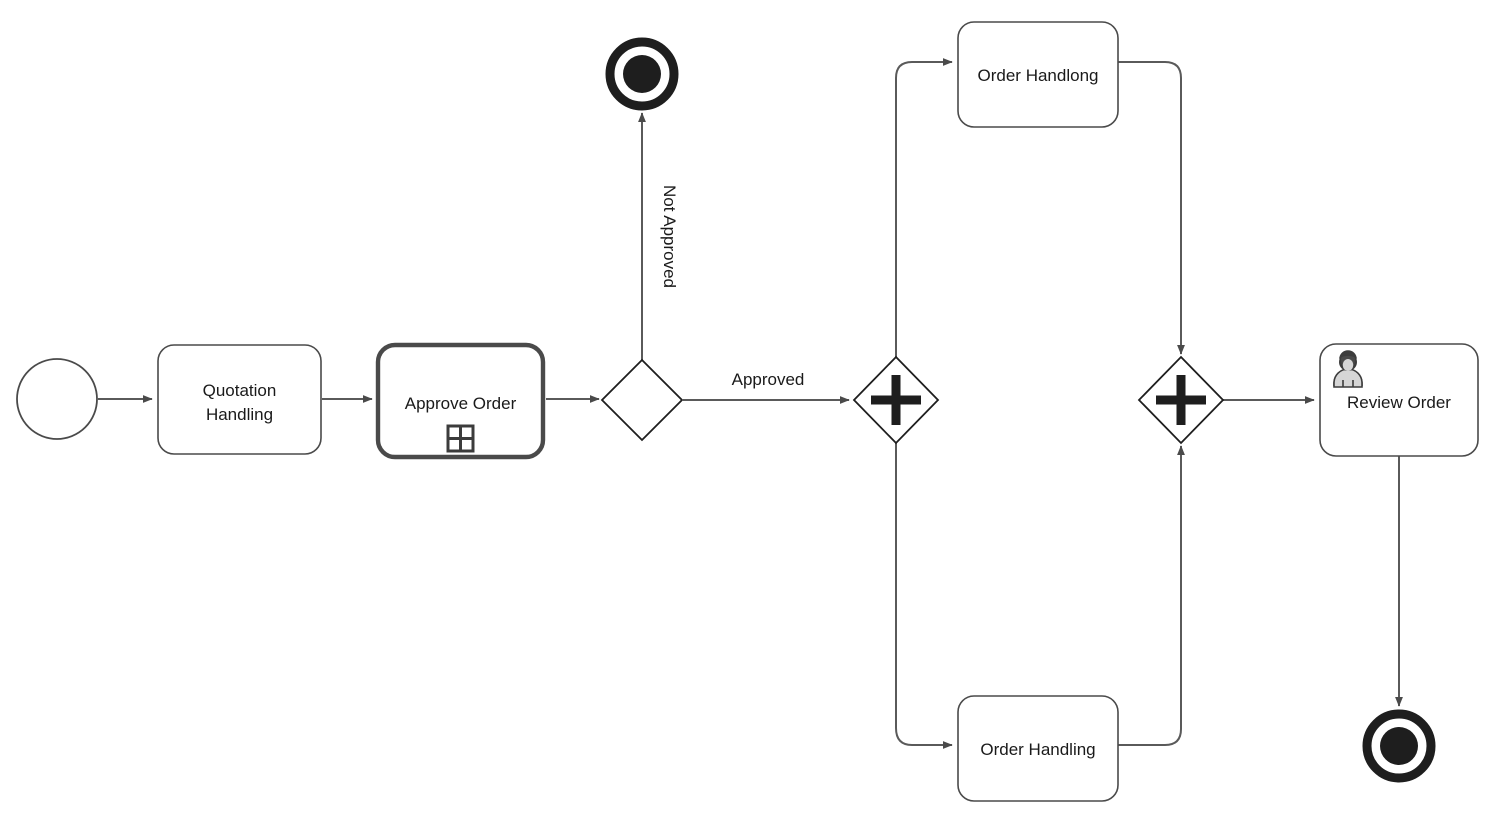 The height and width of the screenshot is (823, 1500). I want to click on edge-label-approved: Approved, so click(768, 379).